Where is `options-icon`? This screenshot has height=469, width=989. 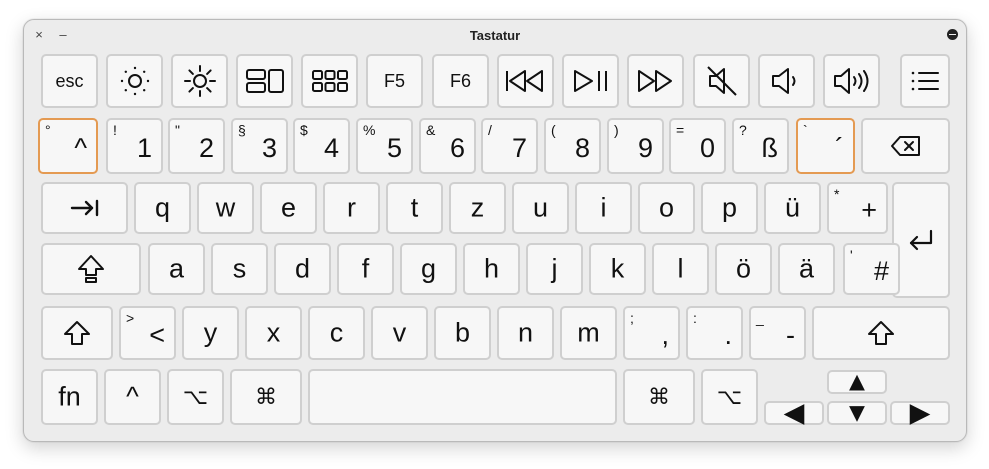 options-icon is located at coordinates (952, 34).